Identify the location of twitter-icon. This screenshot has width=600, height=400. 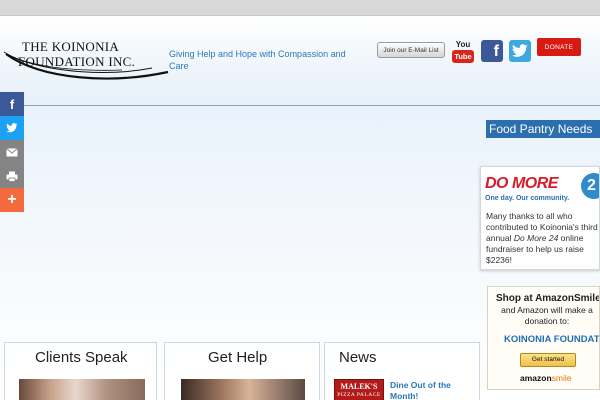
(520, 51).